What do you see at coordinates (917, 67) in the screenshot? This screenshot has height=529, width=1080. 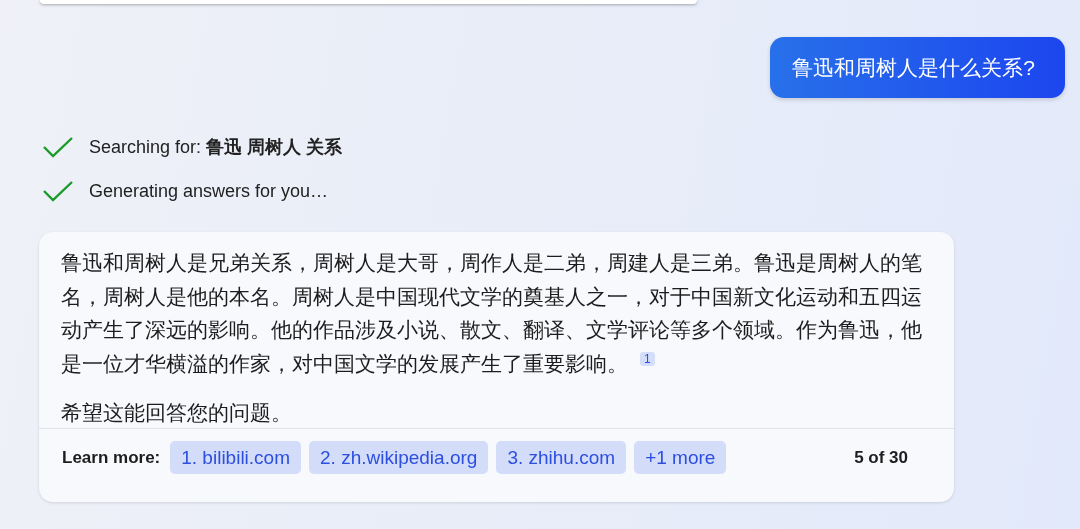 I see `user-message: 鲁迅和周树人是什么关系?` at bounding box center [917, 67].